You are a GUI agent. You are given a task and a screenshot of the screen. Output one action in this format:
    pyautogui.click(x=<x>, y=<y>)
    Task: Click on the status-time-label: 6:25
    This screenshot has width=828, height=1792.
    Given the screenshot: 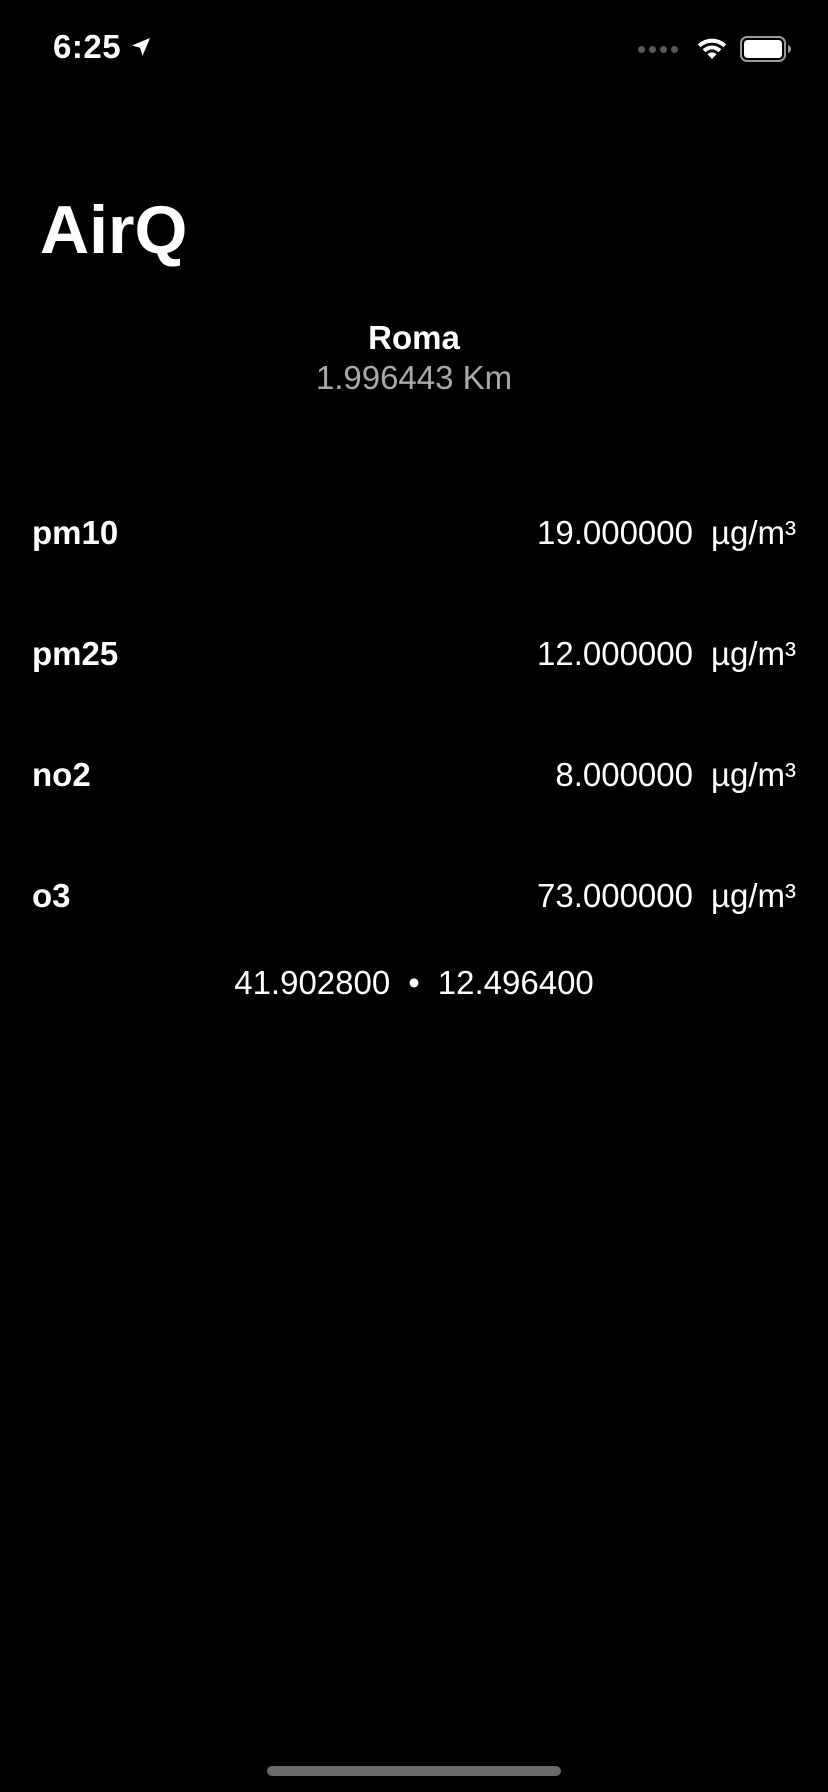 What is the action you would take?
    pyautogui.click(x=87, y=46)
    